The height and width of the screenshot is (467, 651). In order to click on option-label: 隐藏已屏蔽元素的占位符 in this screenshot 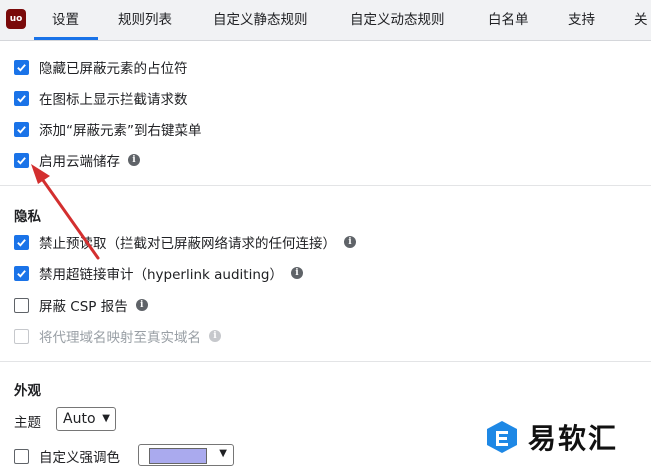, I will do `click(113, 69)`.